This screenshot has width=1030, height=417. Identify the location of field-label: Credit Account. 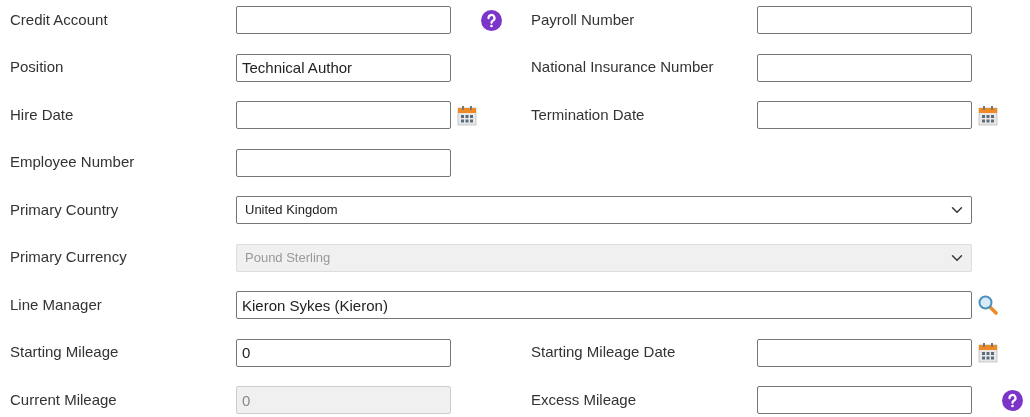
(59, 19).